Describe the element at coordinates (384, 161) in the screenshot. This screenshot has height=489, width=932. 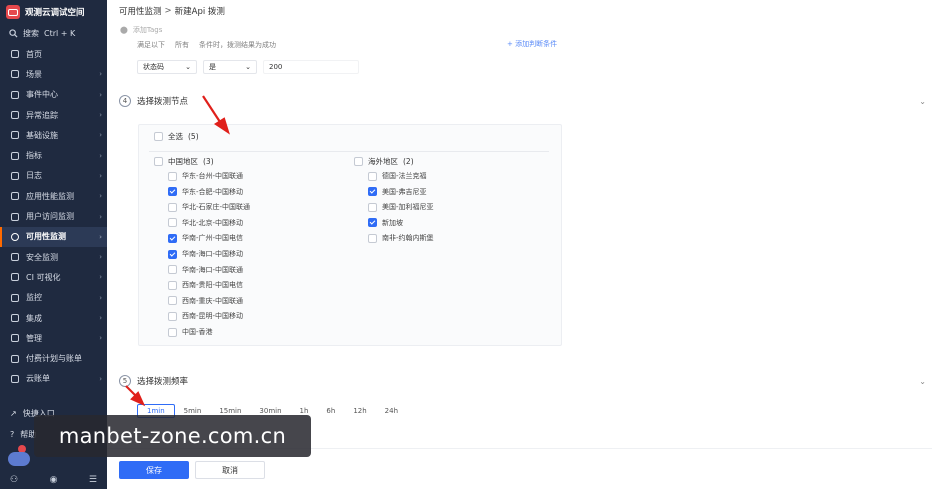
I see `region-overseas-checkbox: 海外地区 (2)` at that location.